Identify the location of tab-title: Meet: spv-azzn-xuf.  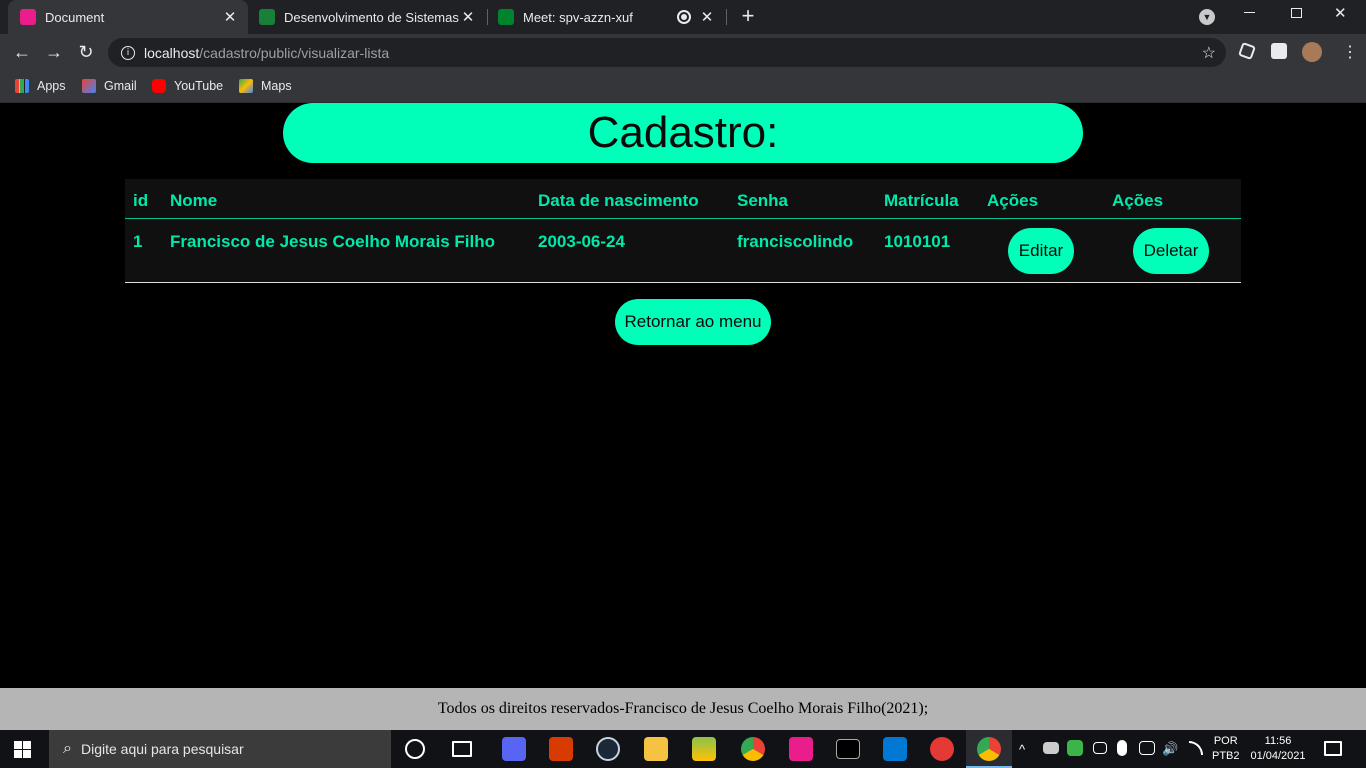
(578, 17).